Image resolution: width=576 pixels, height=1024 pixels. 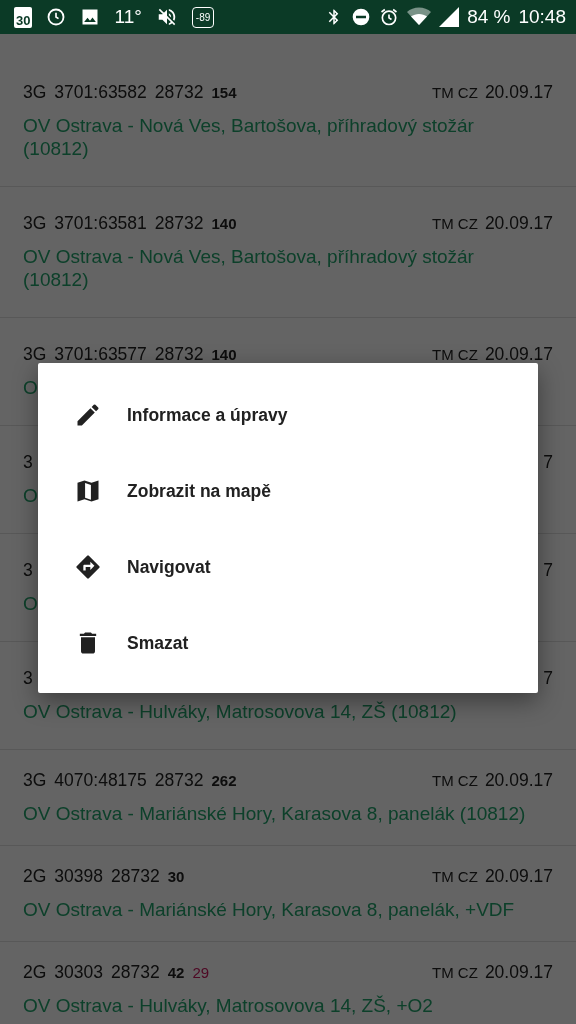 What do you see at coordinates (100, 780) in the screenshot?
I see `cell-id: 4070:48175` at bounding box center [100, 780].